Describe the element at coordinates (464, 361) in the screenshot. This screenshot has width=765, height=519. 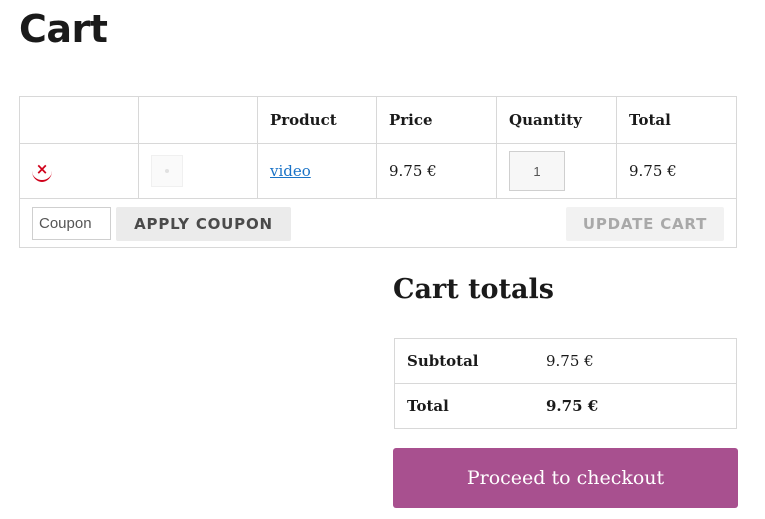
I see `subtotal-label: Subtotal` at that location.